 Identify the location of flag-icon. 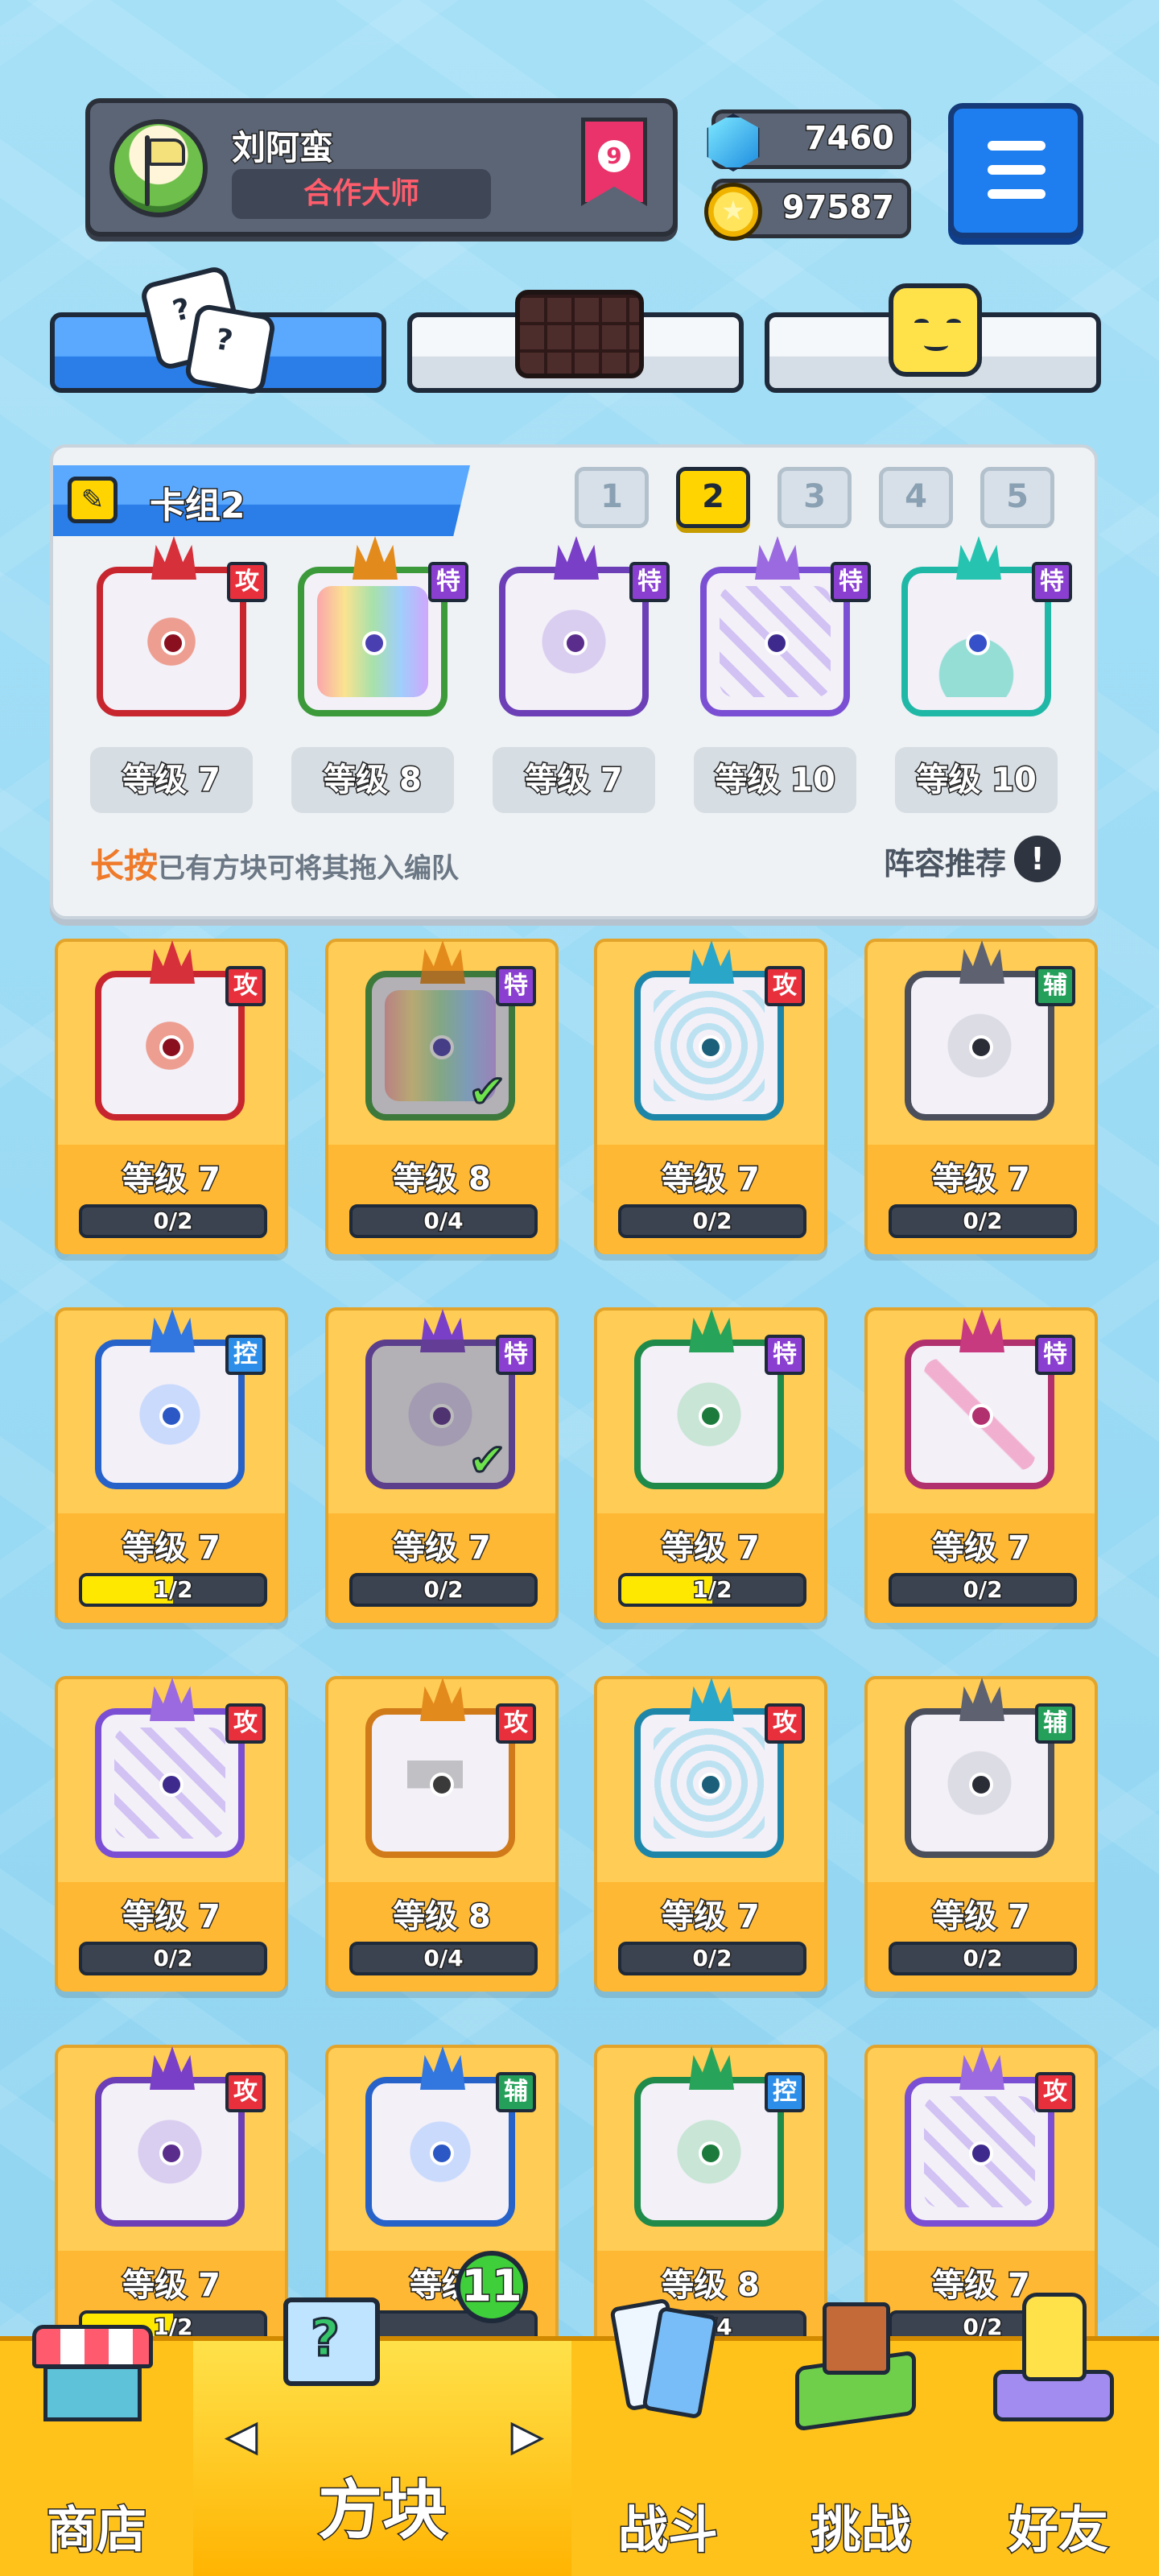
(166, 152).